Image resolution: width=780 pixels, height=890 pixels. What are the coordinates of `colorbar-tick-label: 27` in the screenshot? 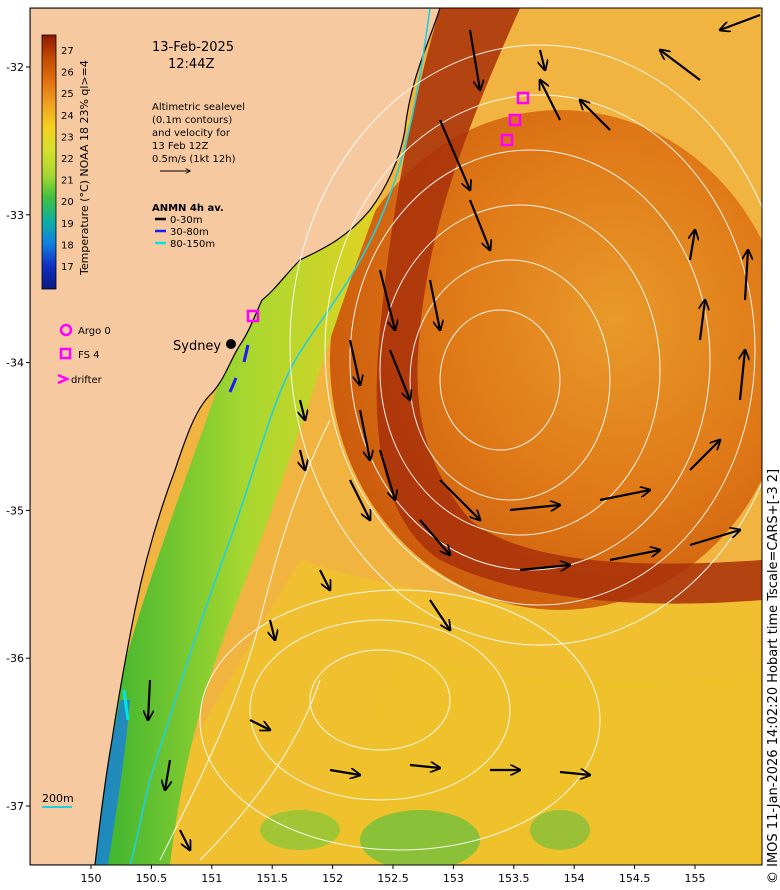 It's located at (67, 51).